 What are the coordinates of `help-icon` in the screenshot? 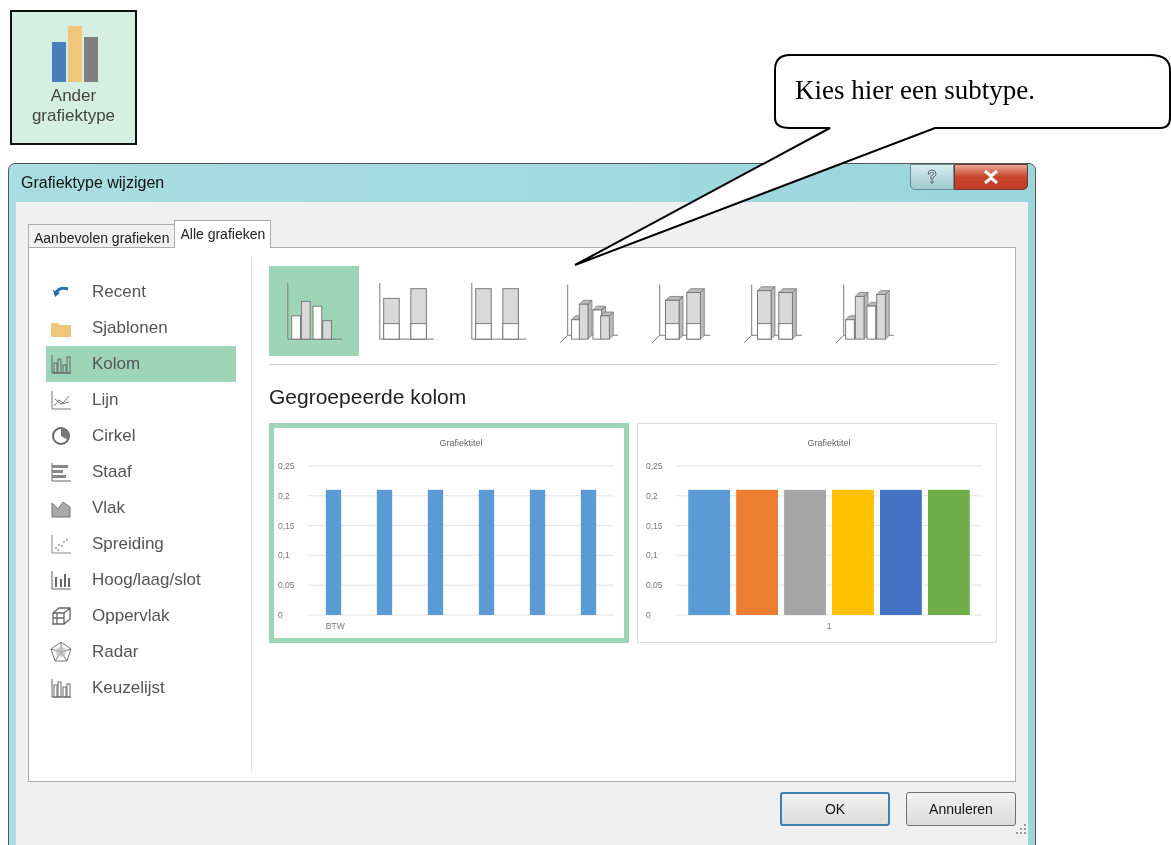 It's located at (932, 177).